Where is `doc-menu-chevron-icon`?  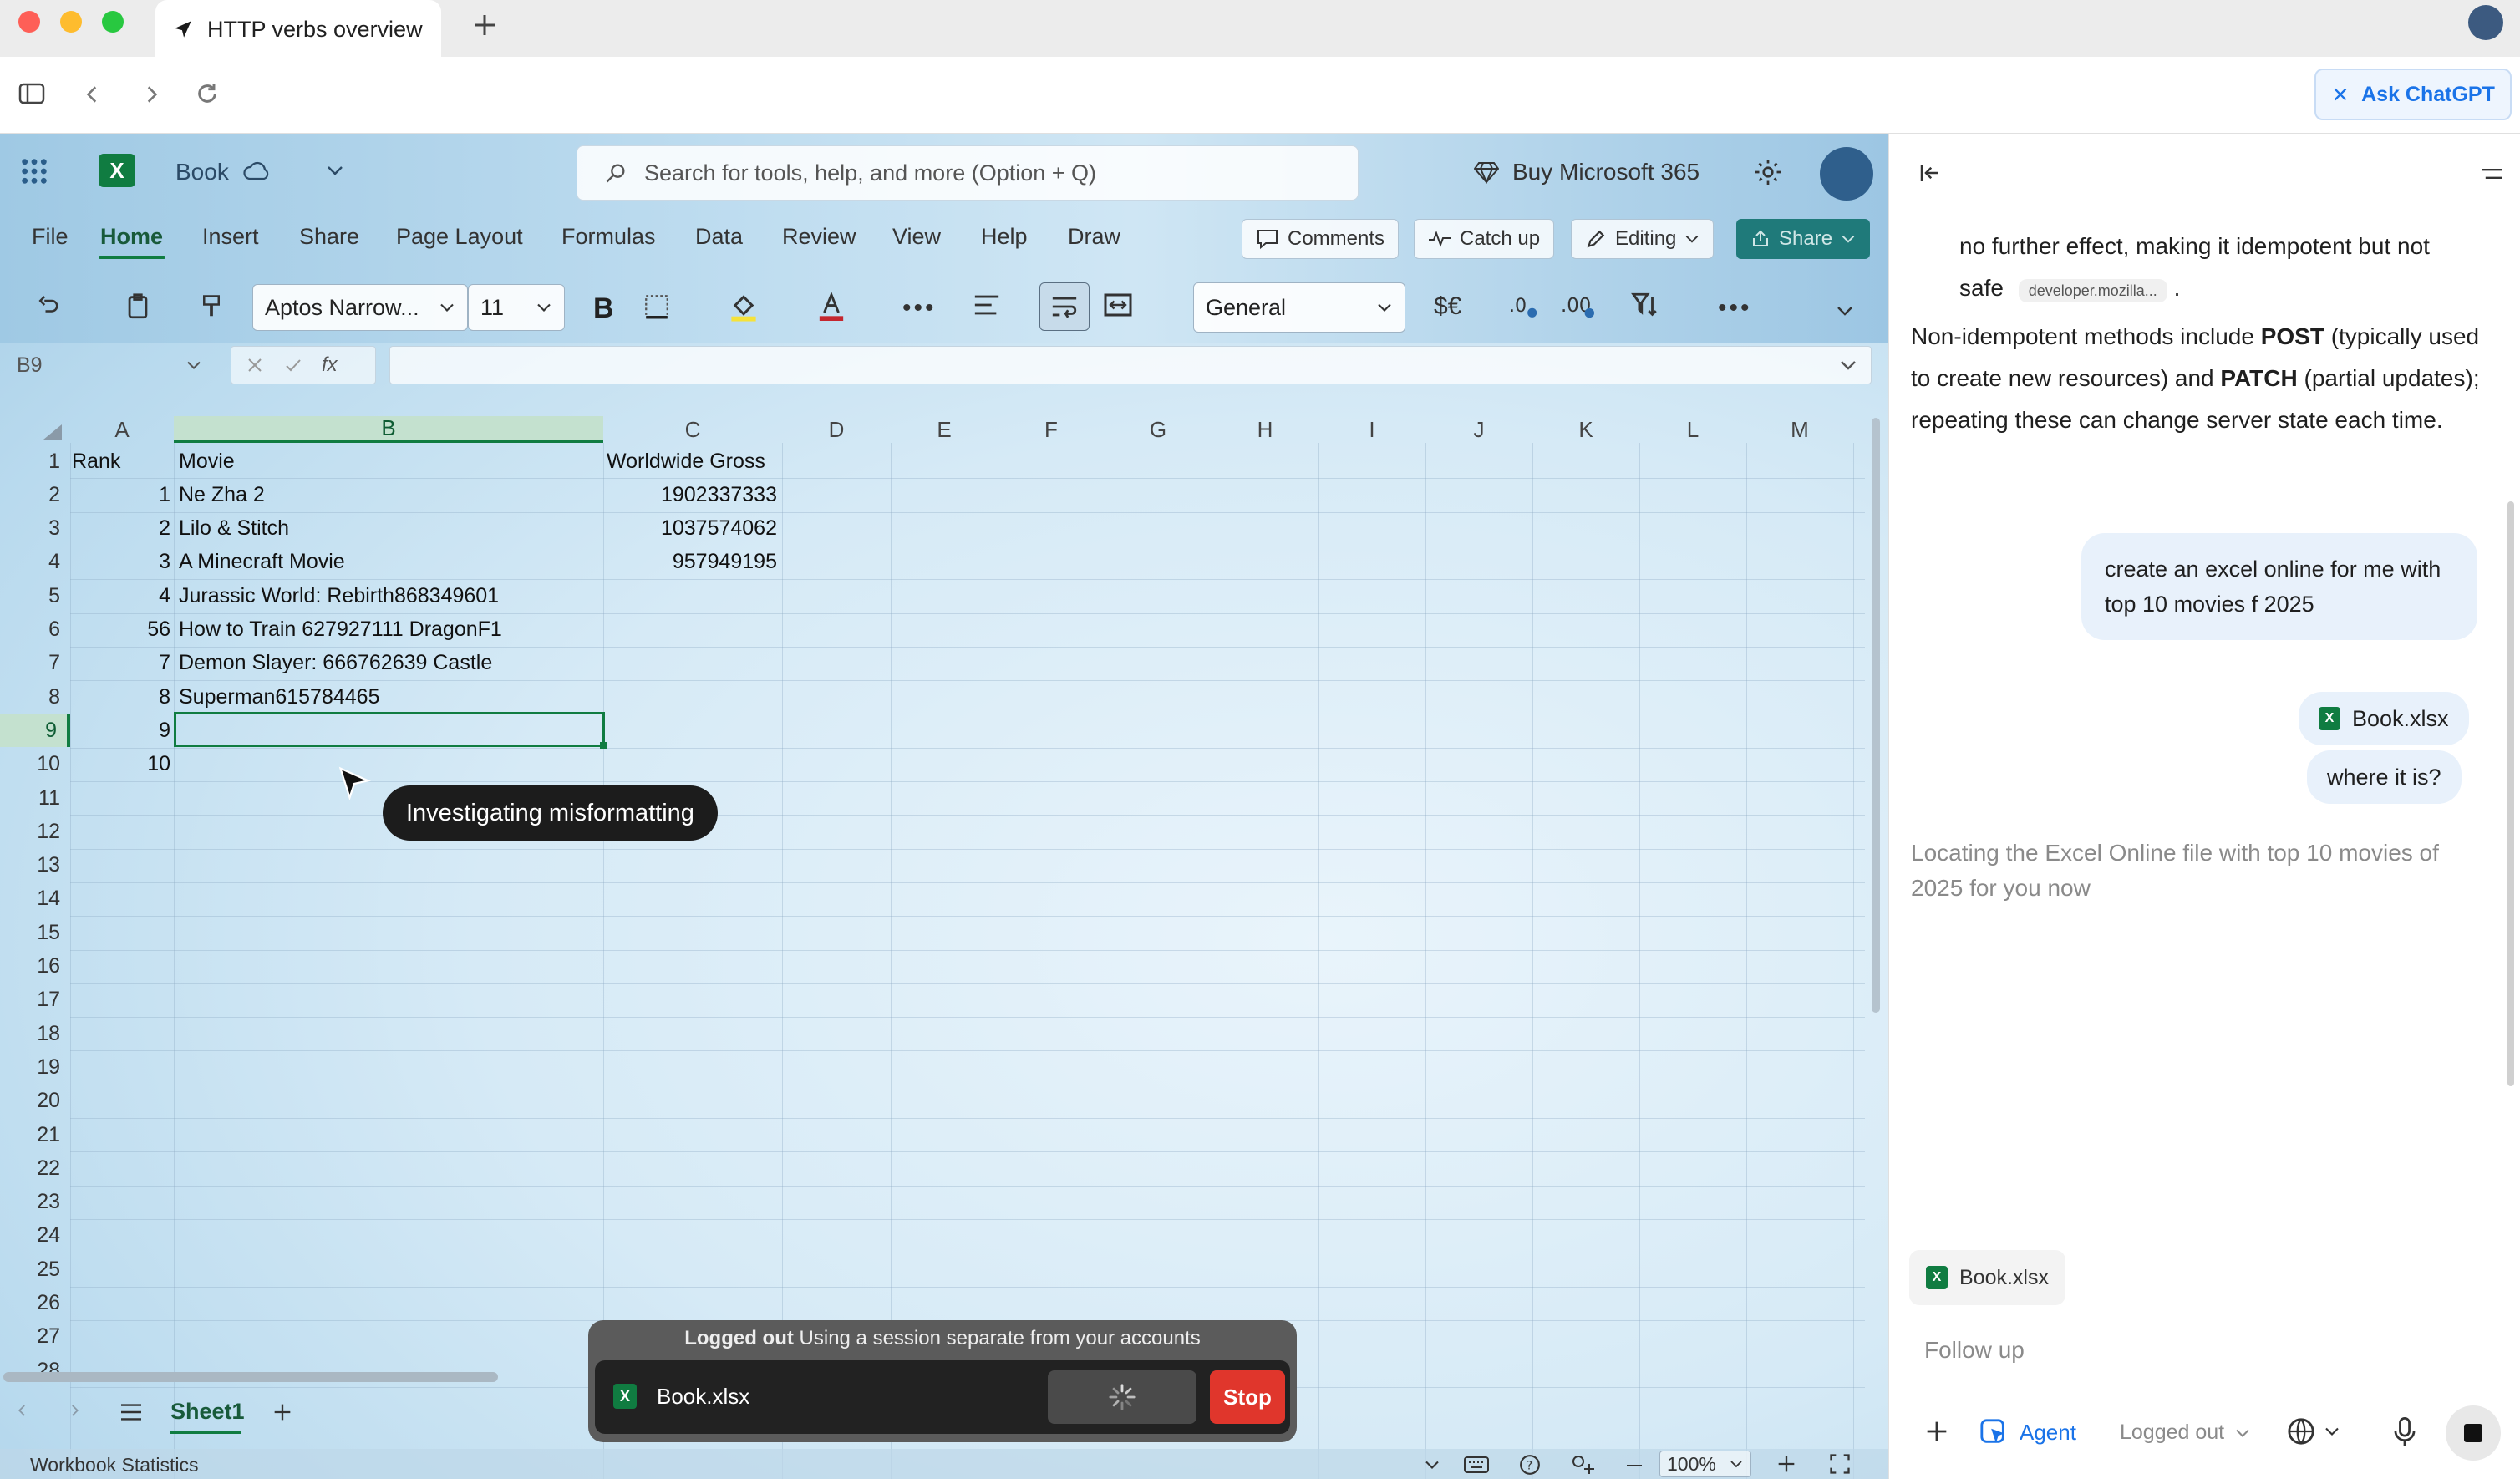
doc-menu-chevron-icon is located at coordinates (335, 170).